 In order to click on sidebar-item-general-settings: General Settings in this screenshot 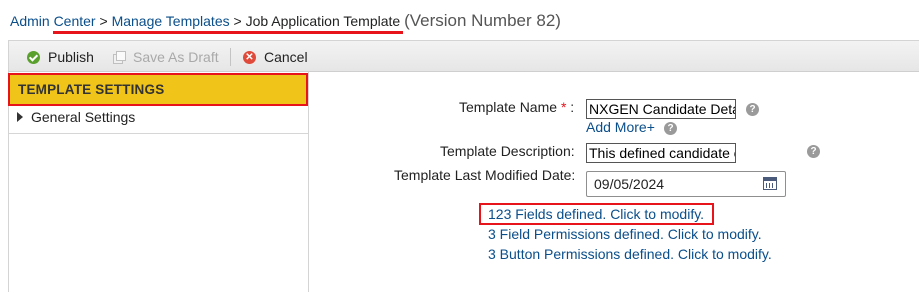, I will do `click(76, 117)`.